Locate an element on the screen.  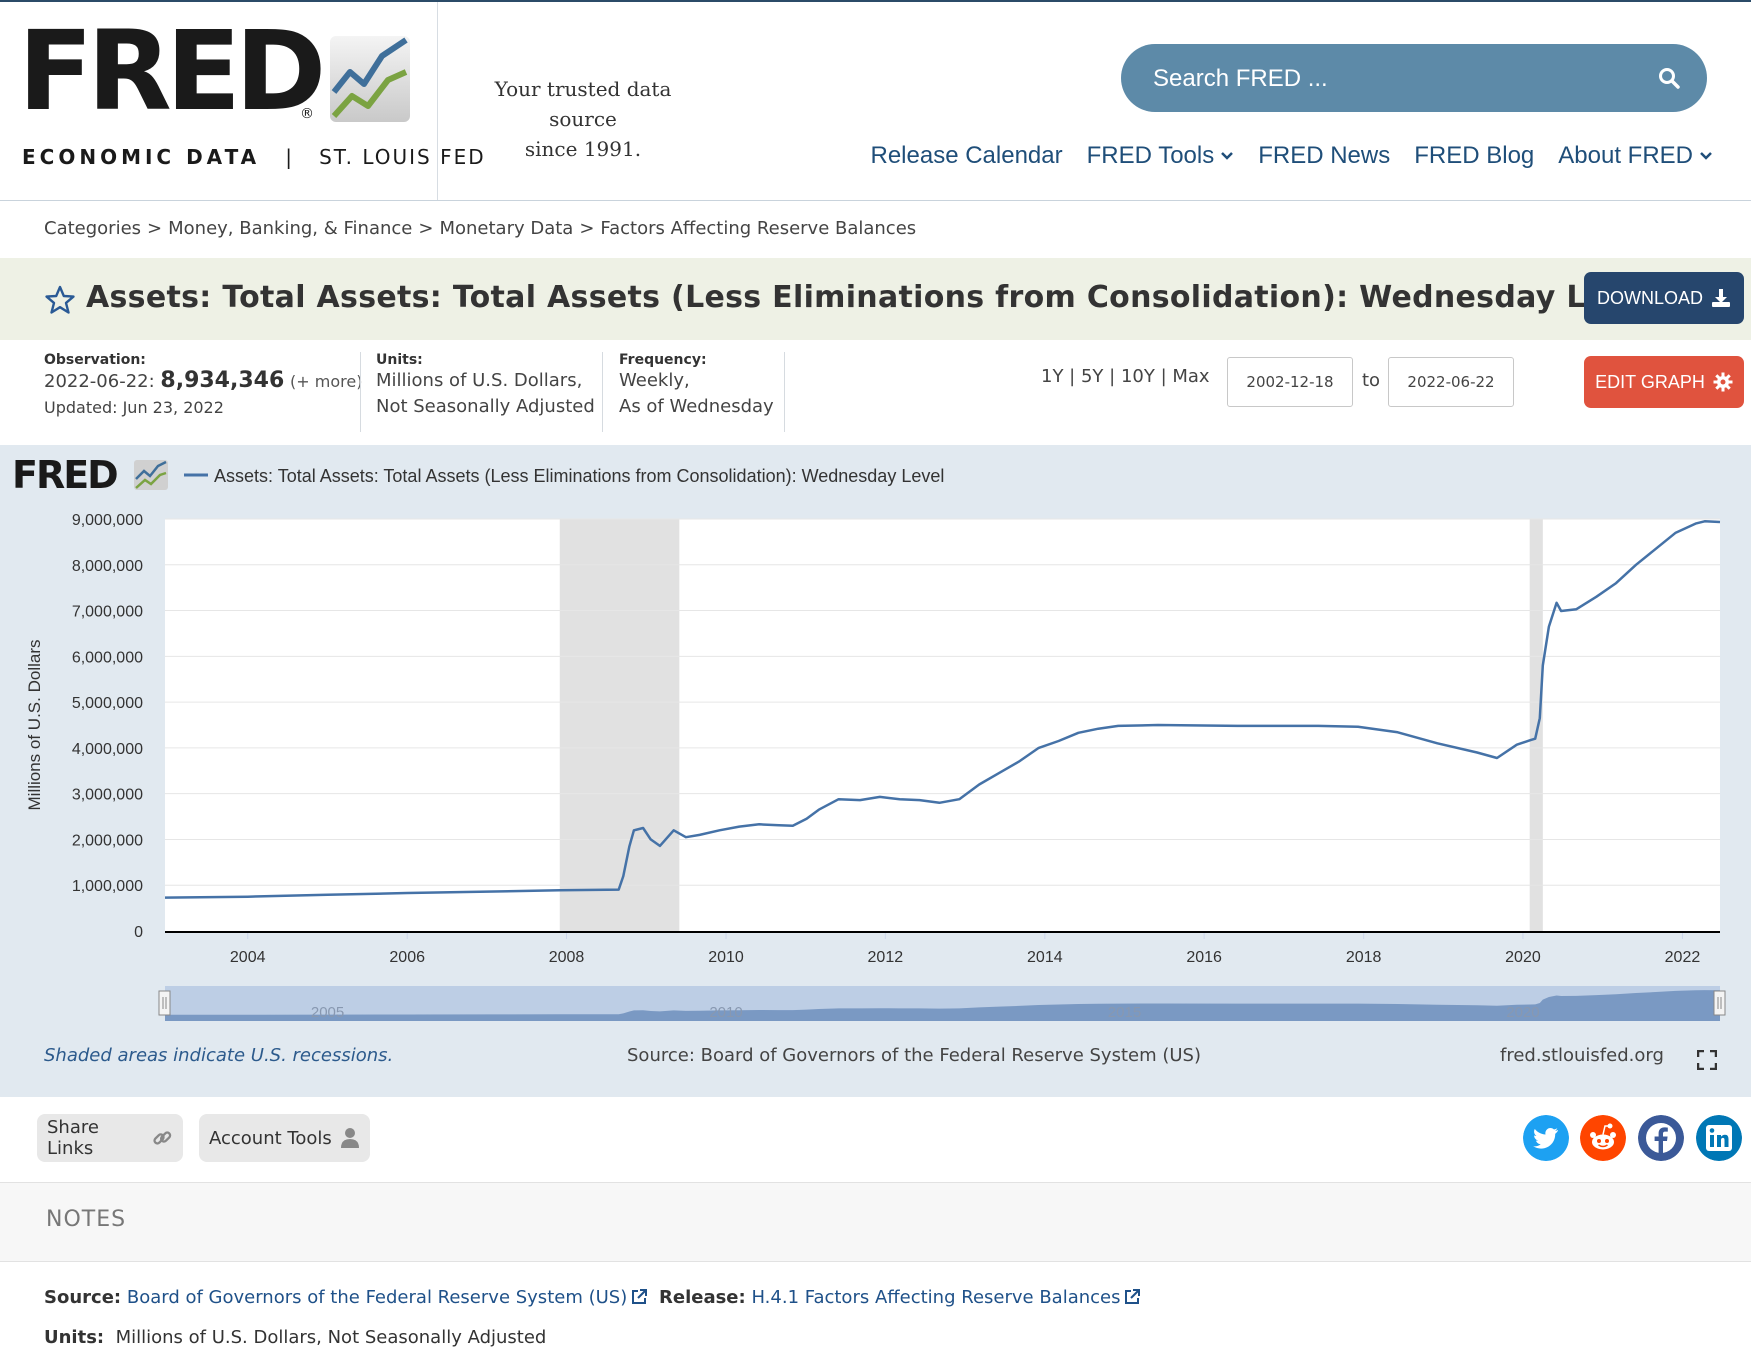
account-tools-button: Account Tools is located at coordinates (284, 1138).